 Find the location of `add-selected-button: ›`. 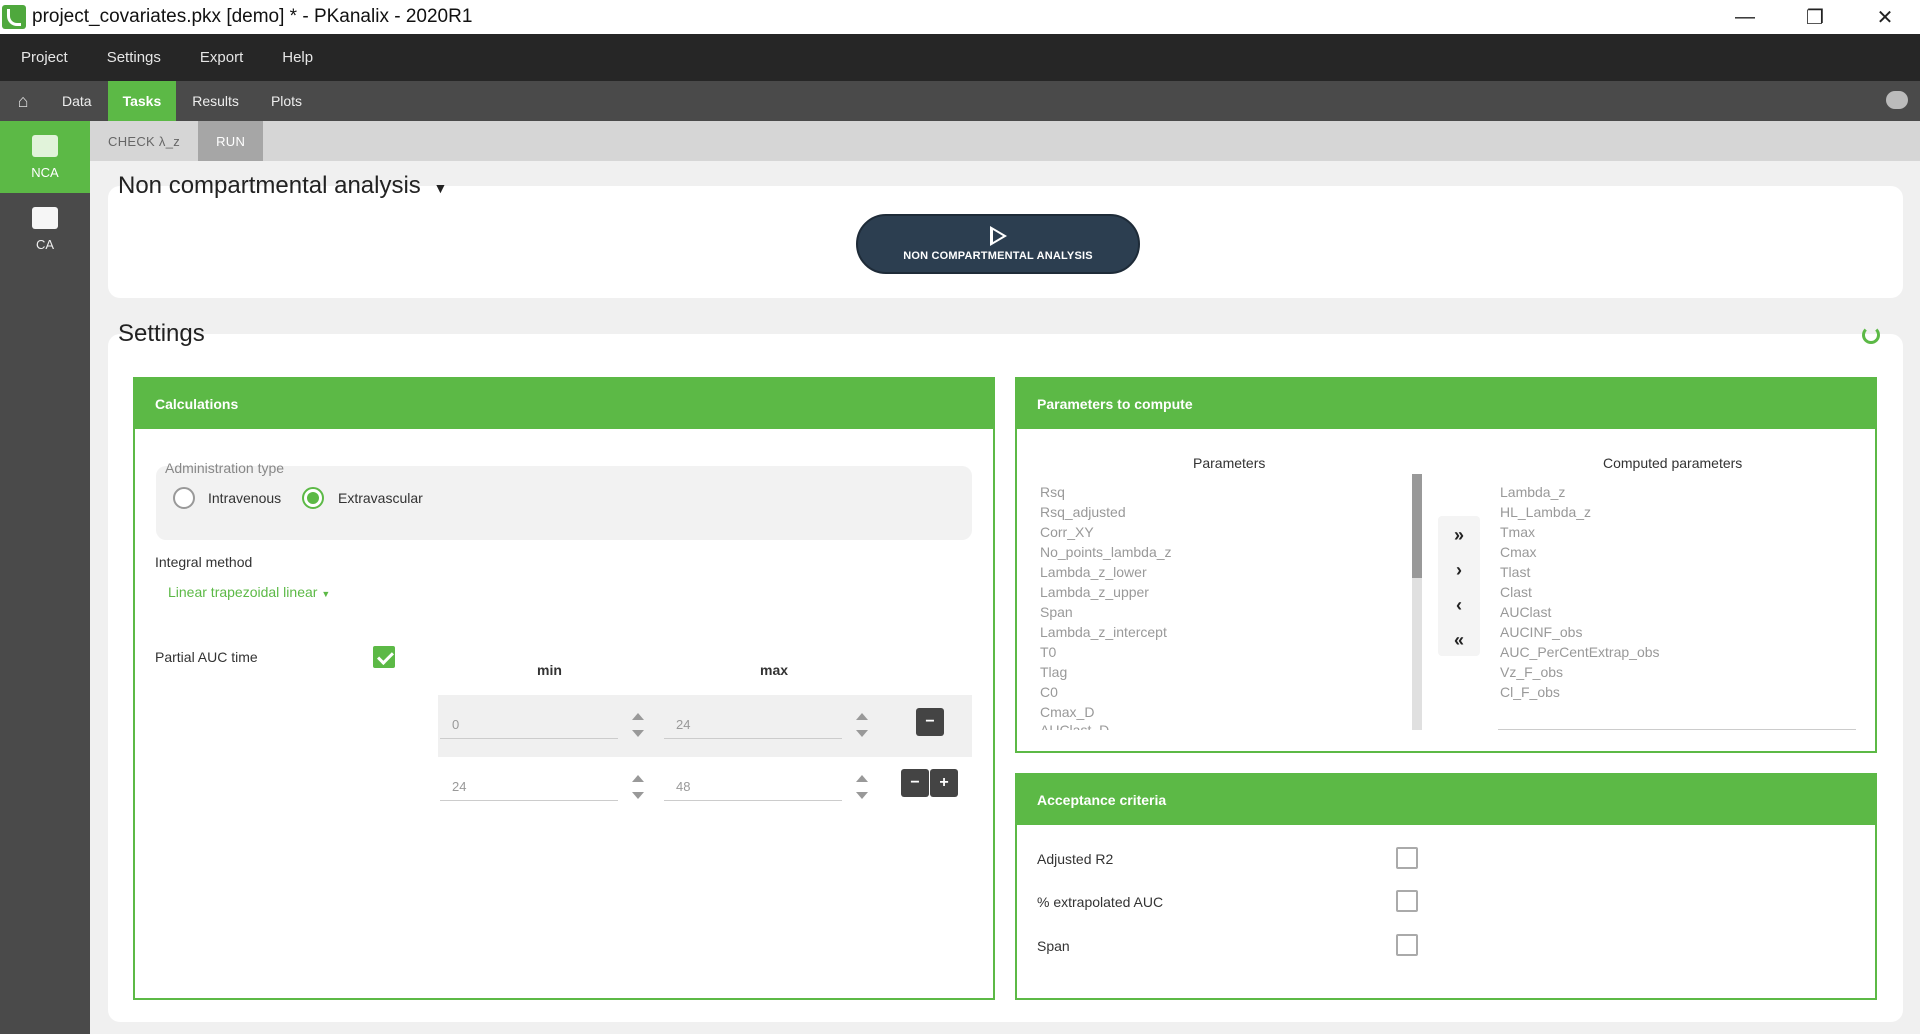

add-selected-button: › is located at coordinates (1459, 570).